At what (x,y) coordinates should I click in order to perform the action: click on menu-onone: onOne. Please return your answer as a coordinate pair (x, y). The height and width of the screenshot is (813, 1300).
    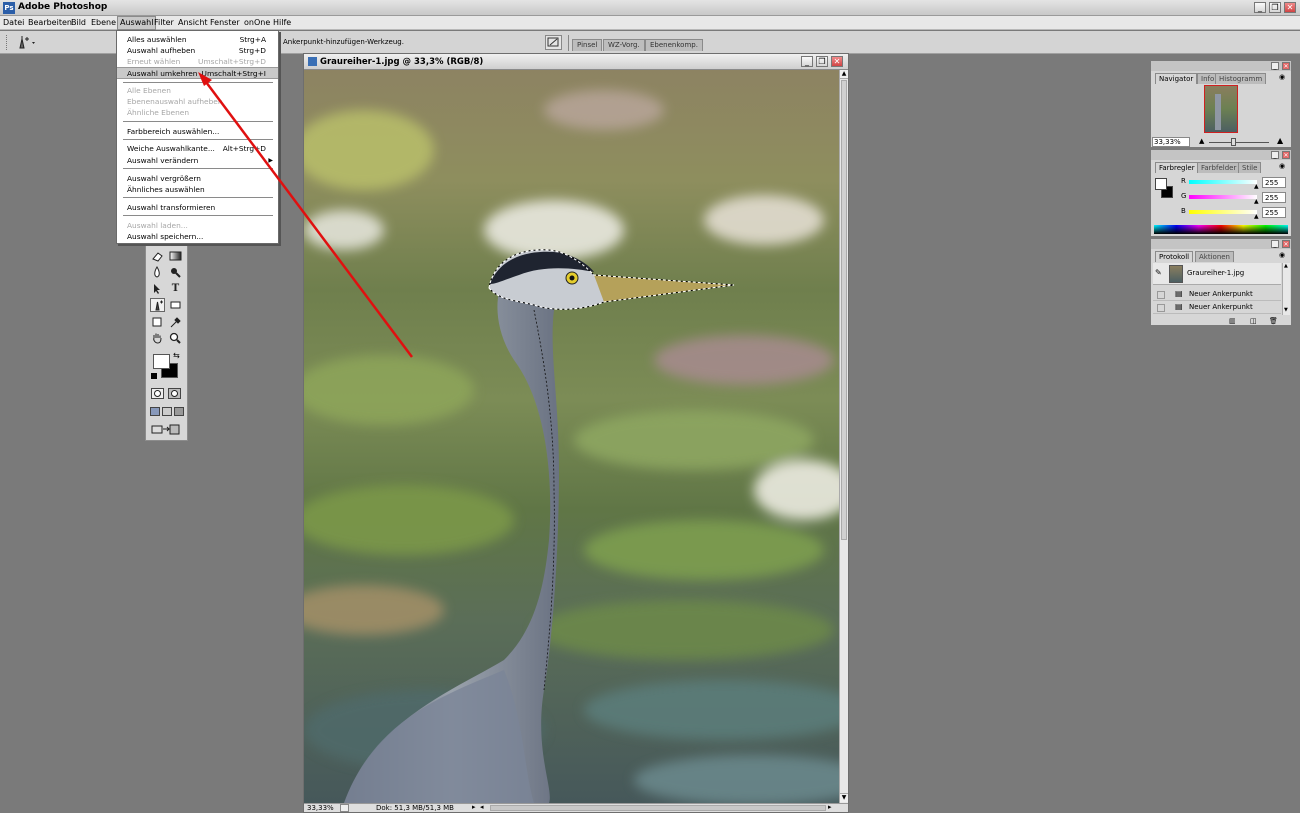
    Looking at the image, I should click on (257, 22).